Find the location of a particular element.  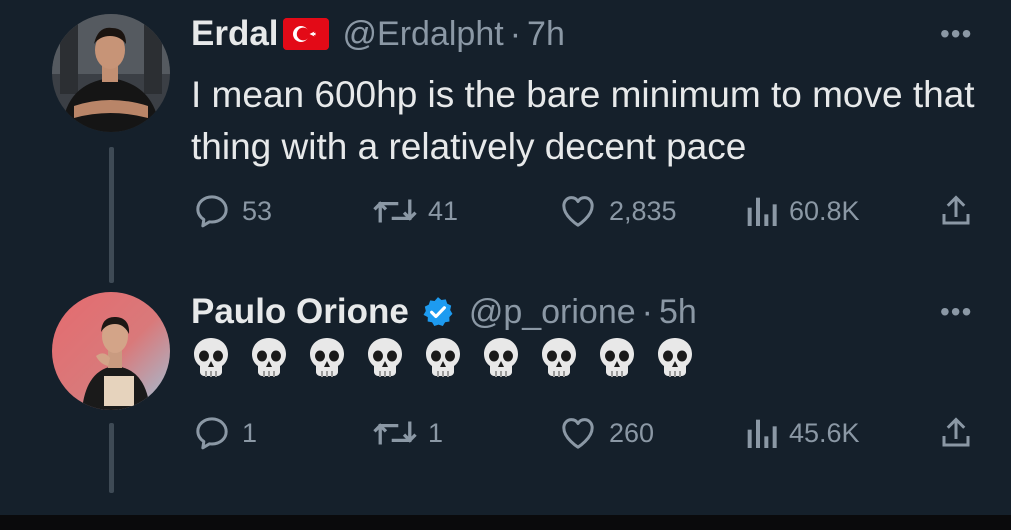

repost-button: 41 is located at coordinates (415, 211).